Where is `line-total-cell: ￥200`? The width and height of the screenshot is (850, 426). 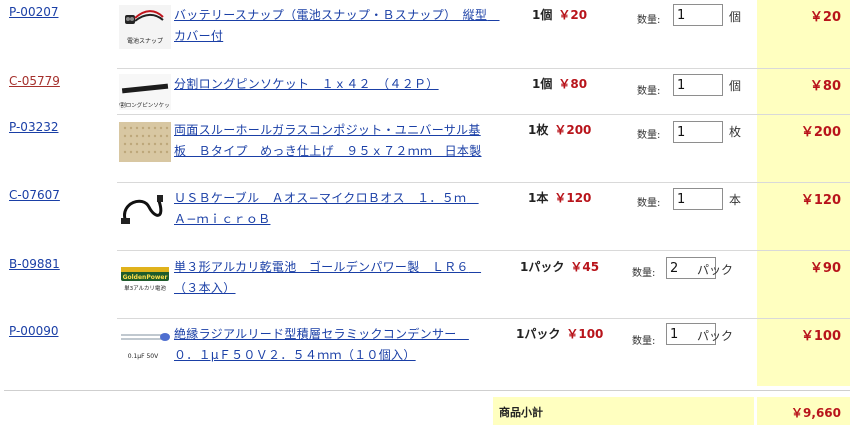 line-total-cell: ￥200 is located at coordinates (803, 148).